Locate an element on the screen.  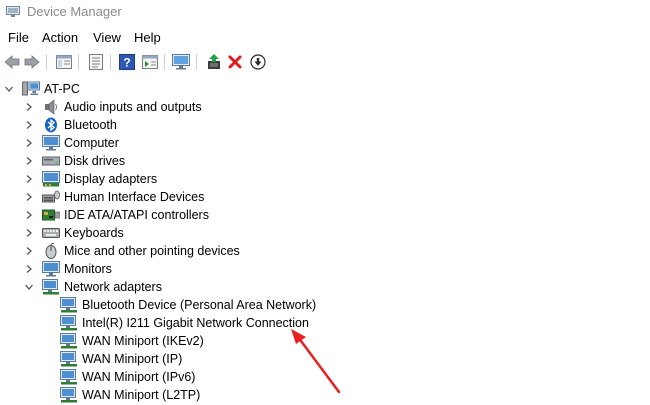
annotation-arrow is located at coordinates (316, 361).